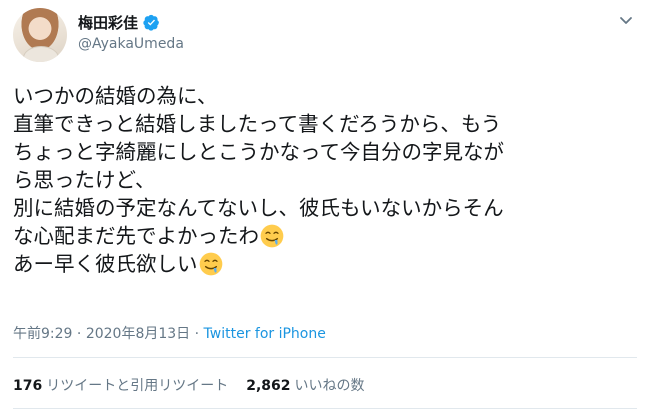  What do you see at coordinates (28, 386) in the screenshot?
I see `retweets-count: 176` at bounding box center [28, 386].